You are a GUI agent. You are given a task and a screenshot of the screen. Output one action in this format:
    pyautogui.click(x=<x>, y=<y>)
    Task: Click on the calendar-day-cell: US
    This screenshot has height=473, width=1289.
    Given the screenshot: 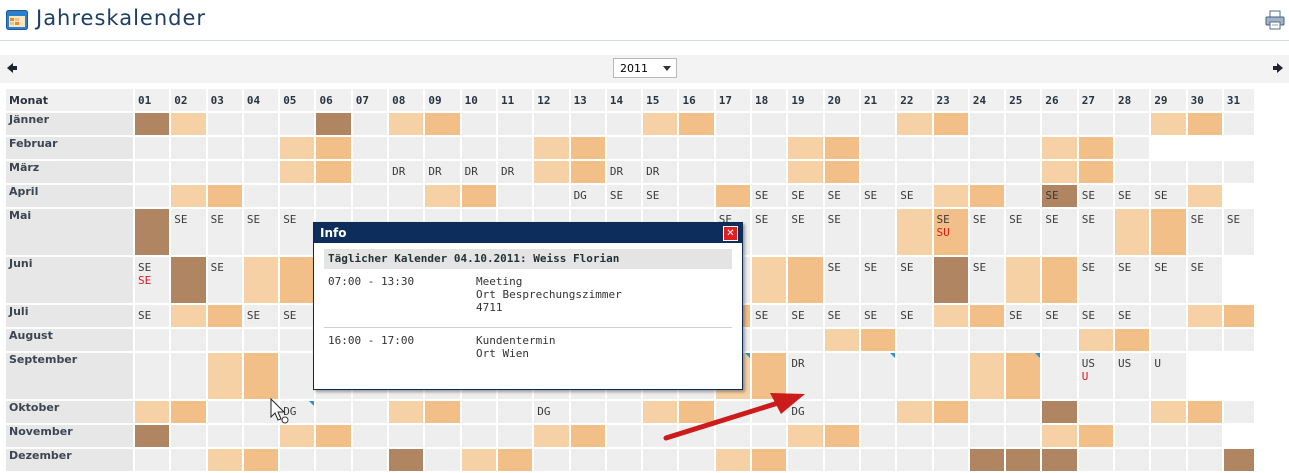 What is the action you would take?
    pyautogui.click(x=1132, y=376)
    